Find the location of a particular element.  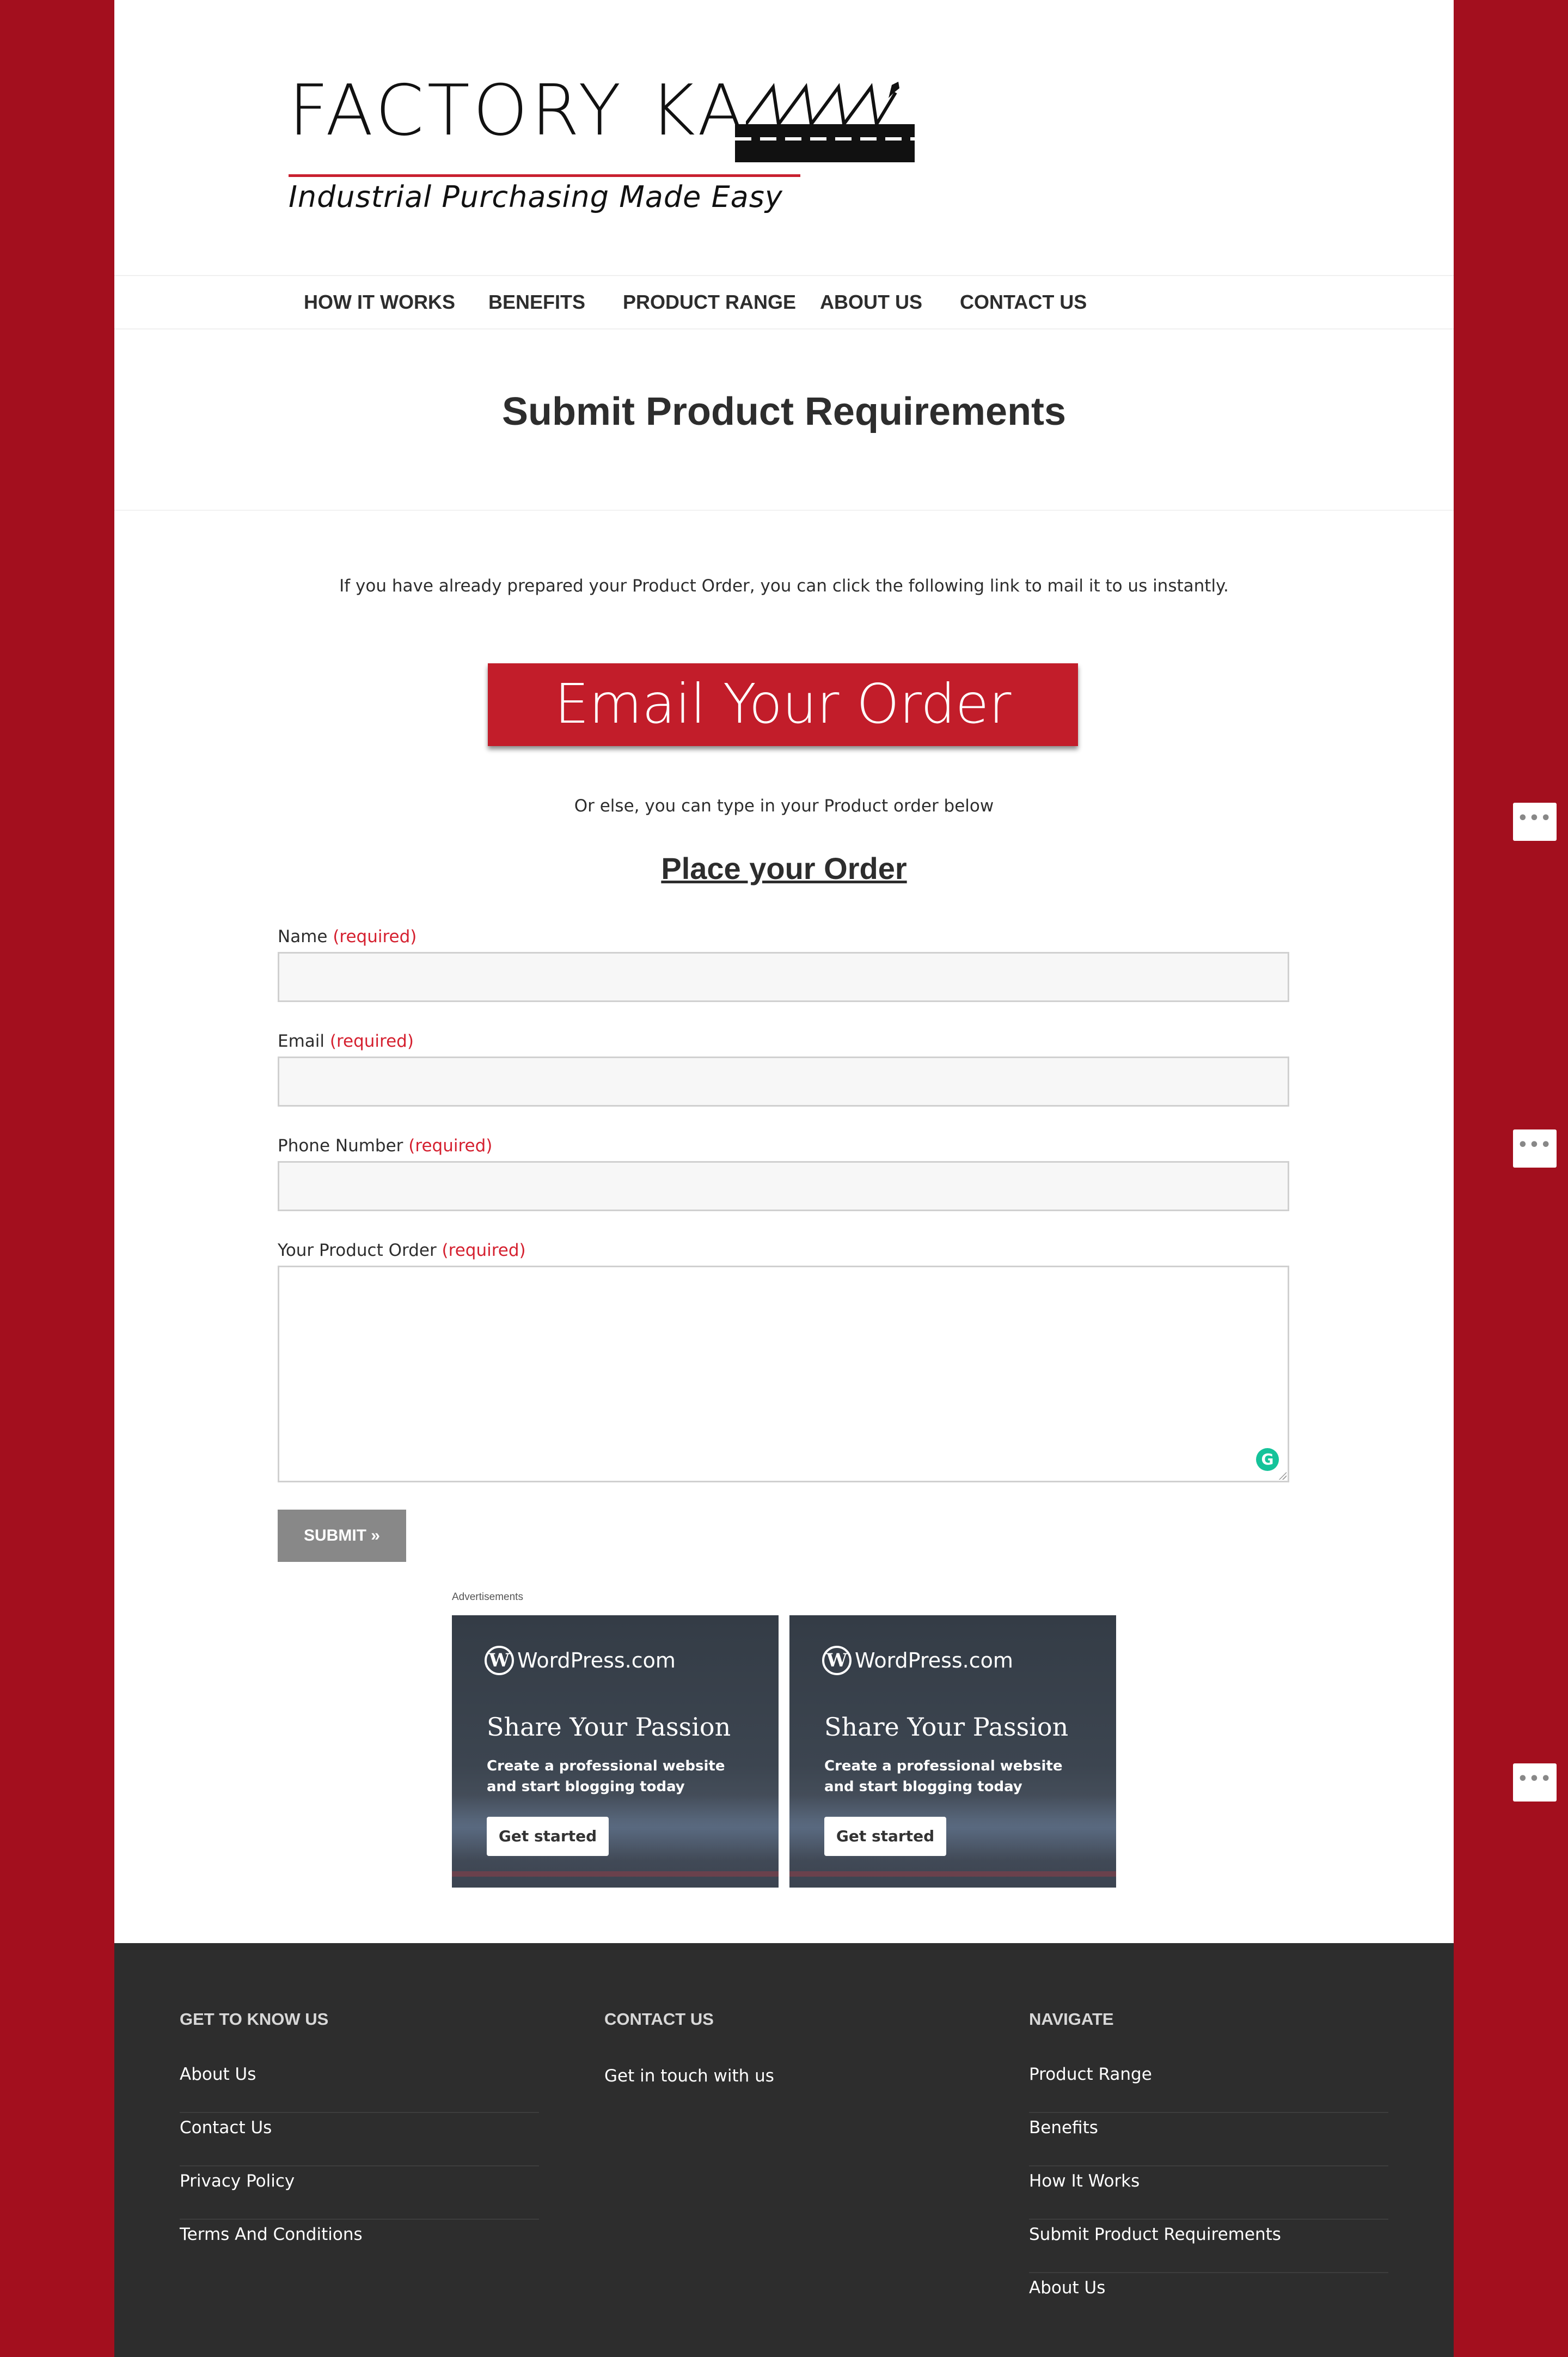

product-order-textarea: G is located at coordinates (783, 1374).